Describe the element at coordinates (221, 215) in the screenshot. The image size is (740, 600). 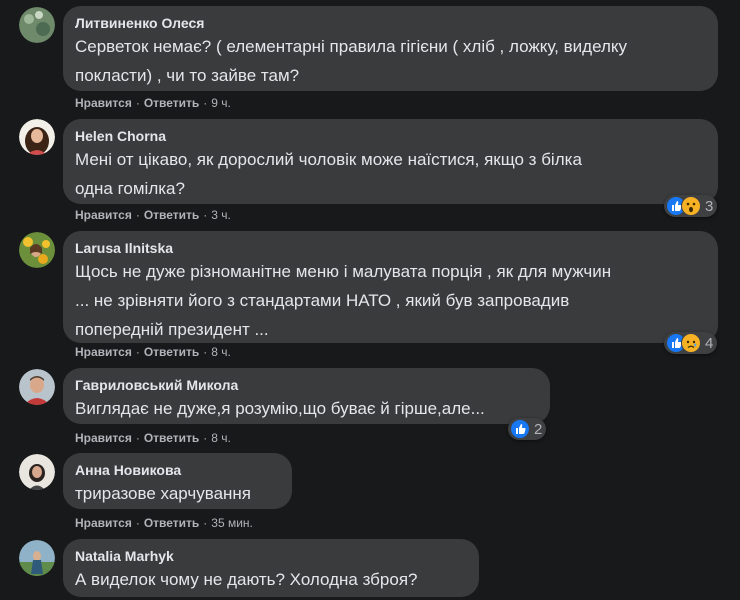
I see `comment-time: 3 ч.` at that location.